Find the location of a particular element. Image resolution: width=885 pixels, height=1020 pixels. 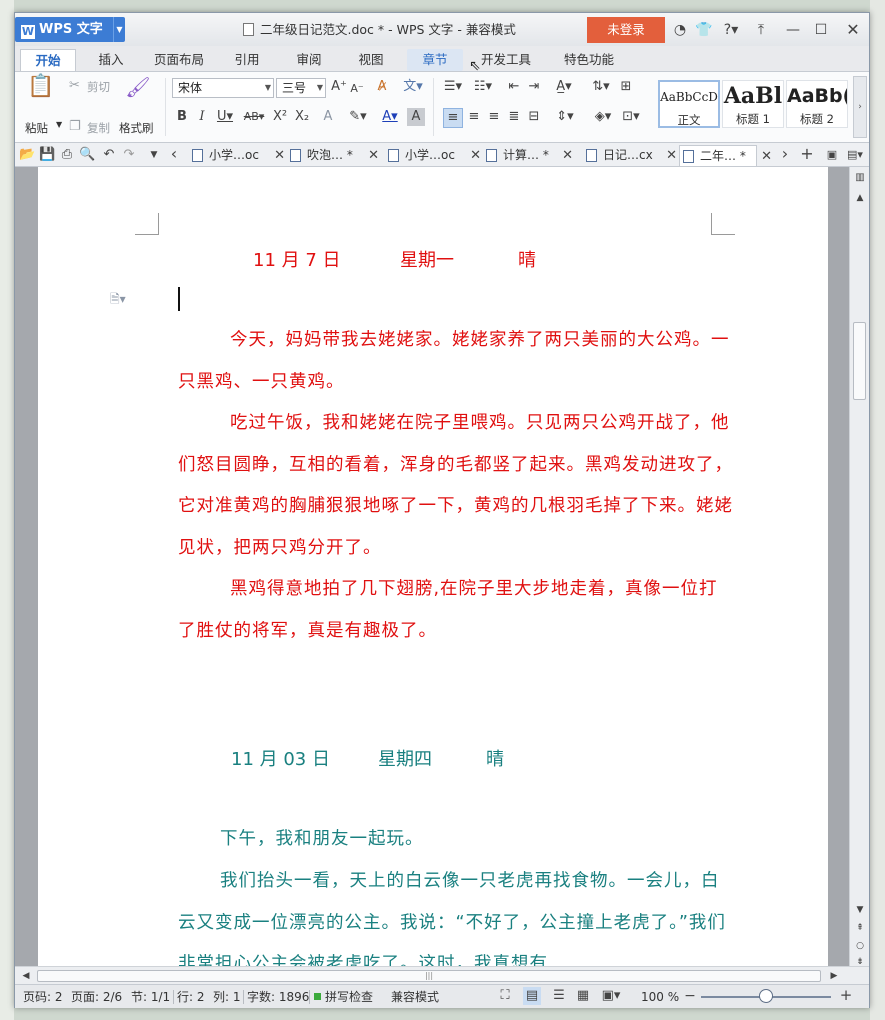

line-spacing-icon: ⇕▾ is located at coordinates (565, 117).